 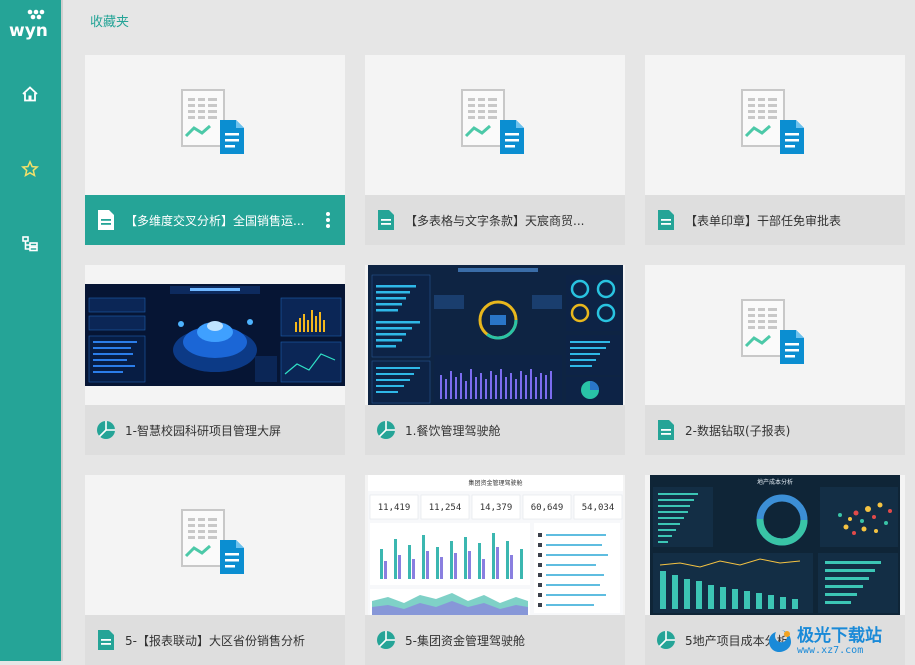 I want to click on svg-text: wyn, so click(x=28, y=30).